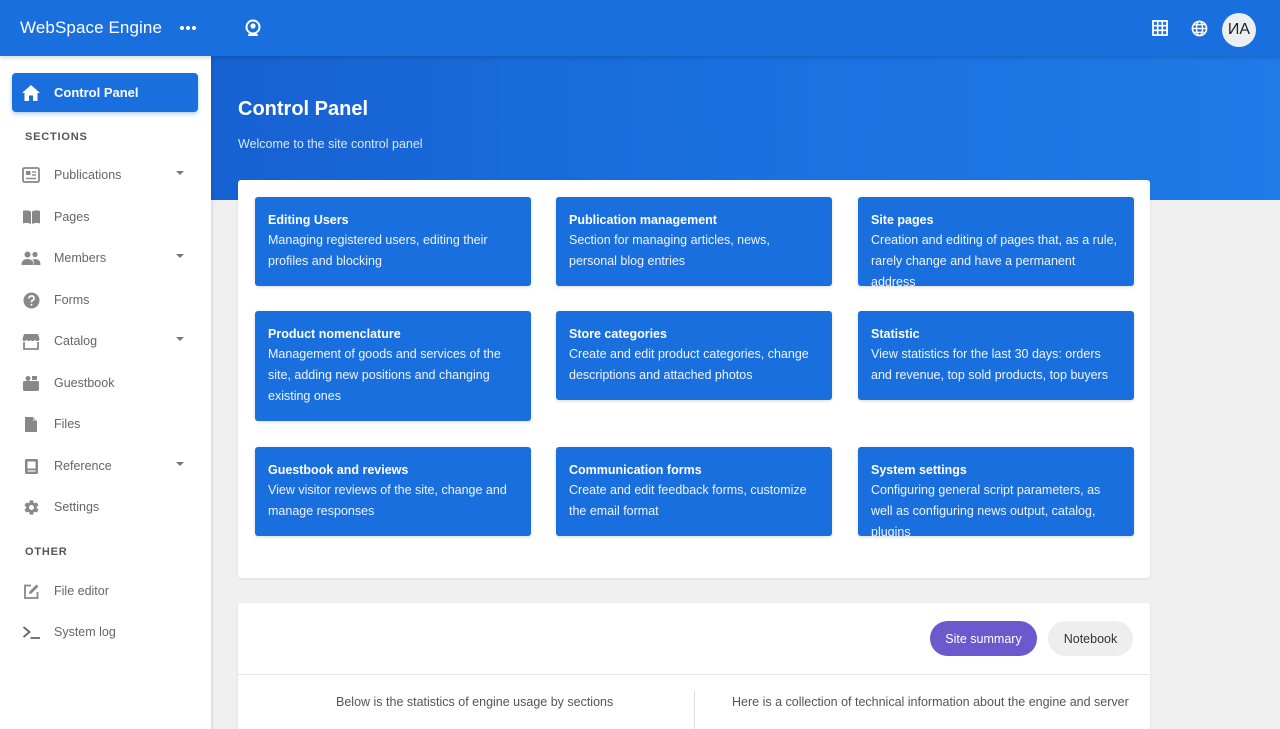  Describe the element at coordinates (31, 341) in the screenshot. I see `store-icon` at that location.